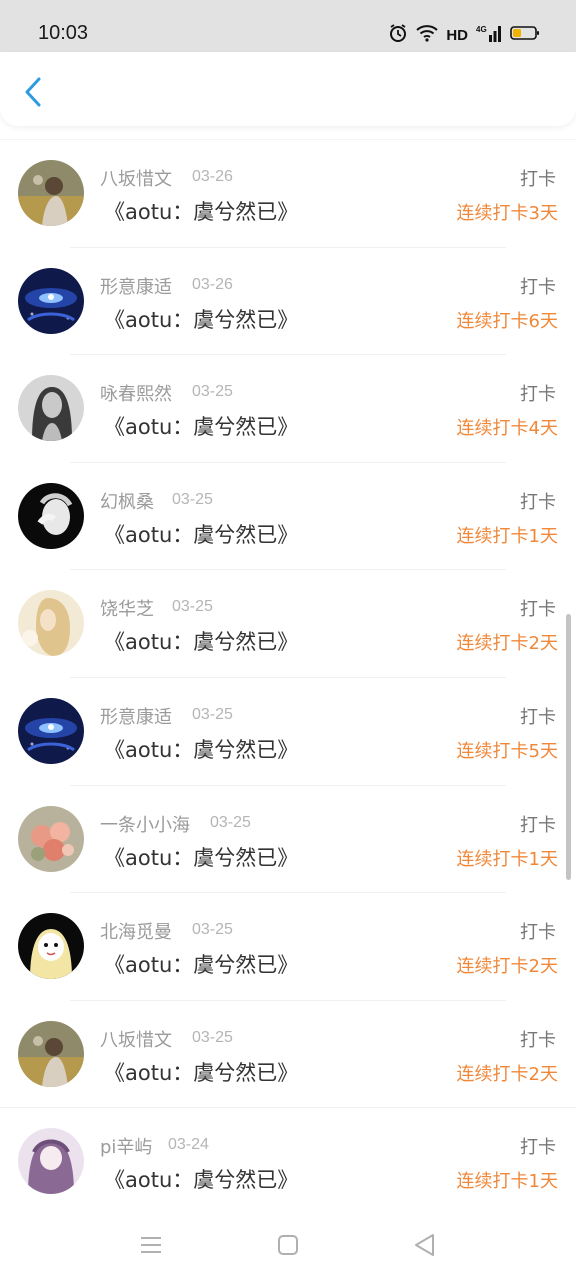 The width and height of the screenshot is (576, 1280). What do you see at coordinates (288, 624) in the screenshot?
I see `list-item: 饶华芝 03-25 《aotu：虞兮然已》 打卡 连续打卡2天` at bounding box center [288, 624].